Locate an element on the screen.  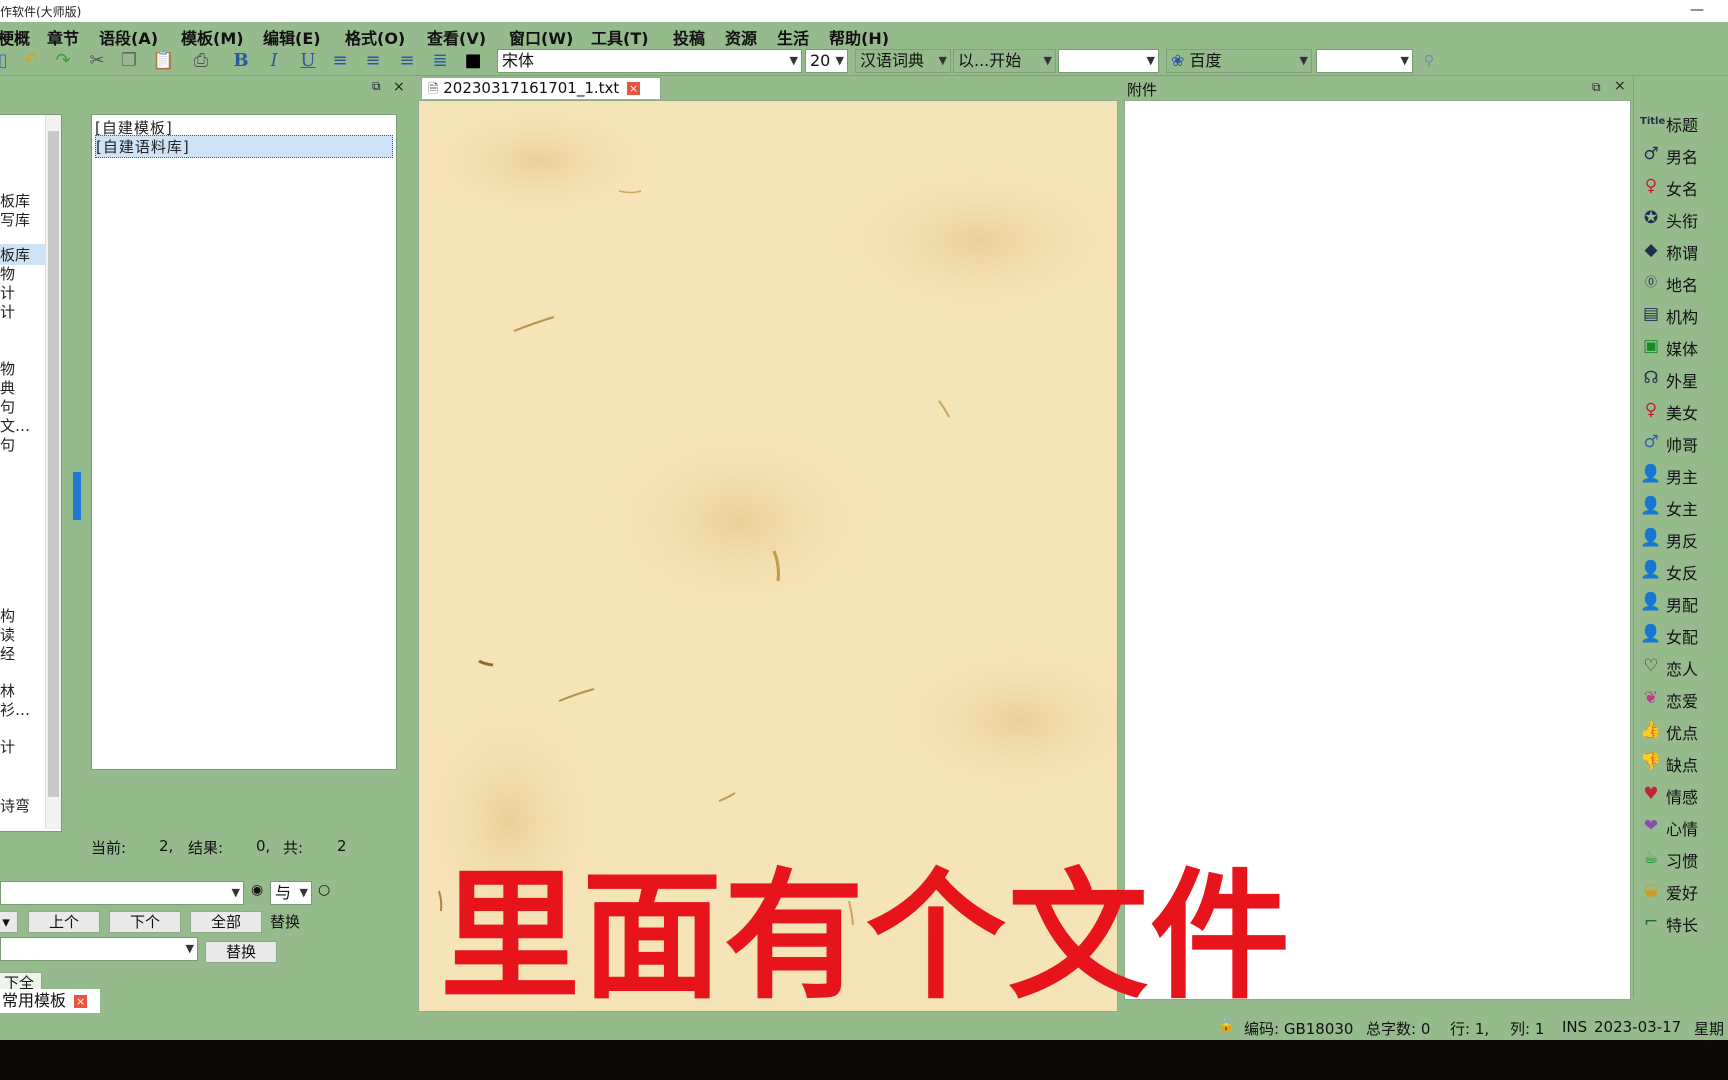
status-weekday: 星期 is located at coordinates (1709, 1029).